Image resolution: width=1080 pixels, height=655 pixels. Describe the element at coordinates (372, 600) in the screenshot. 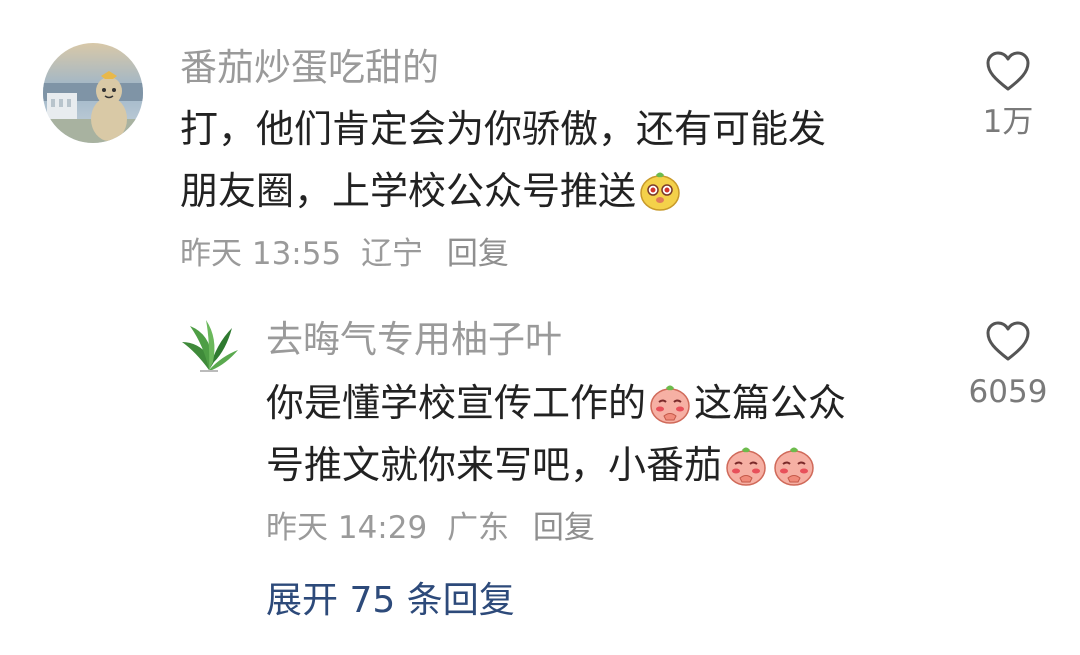

I see `expand-replies-count: 75` at that location.